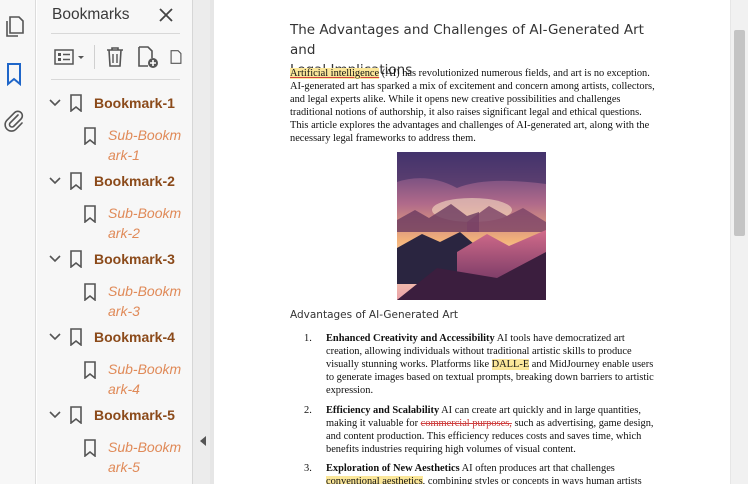 The image size is (748, 484). What do you see at coordinates (145, 379) in the screenshot?
I see `sub-bookmark-label: Sub-Bookm ark-4` at bounding box center [145, 379].